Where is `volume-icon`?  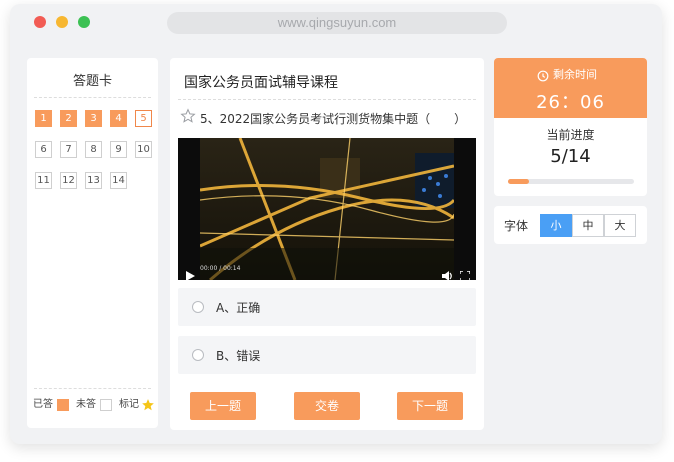
volume-icon is located at coordinates (447, 273).